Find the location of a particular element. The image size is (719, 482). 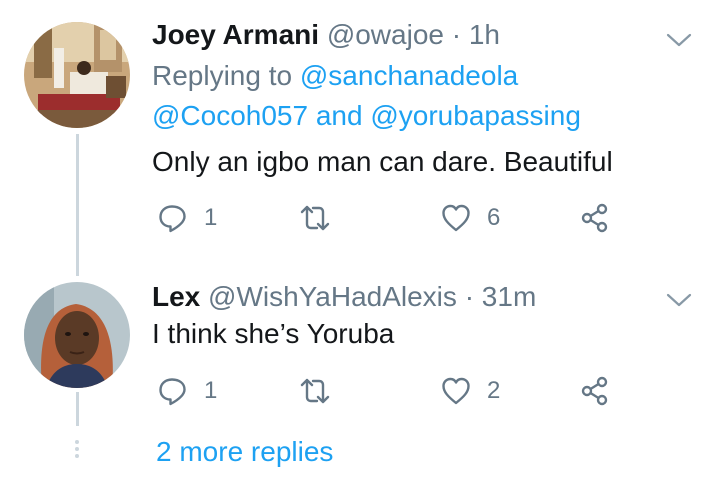

tweet-header: Lex @WishYaHadAlexis · 31m is located at coordinates (344, 297).